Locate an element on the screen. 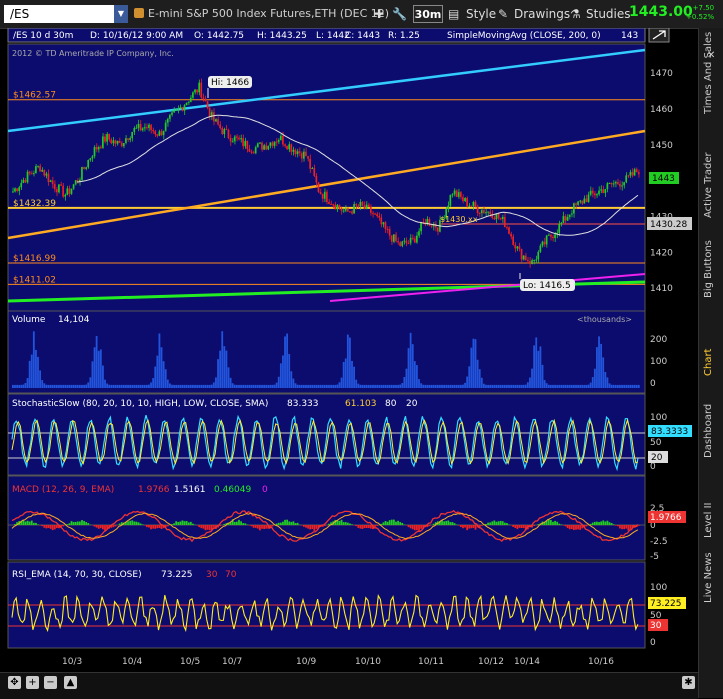  zoom-in-icon: + is located at coordinates (32, 682).